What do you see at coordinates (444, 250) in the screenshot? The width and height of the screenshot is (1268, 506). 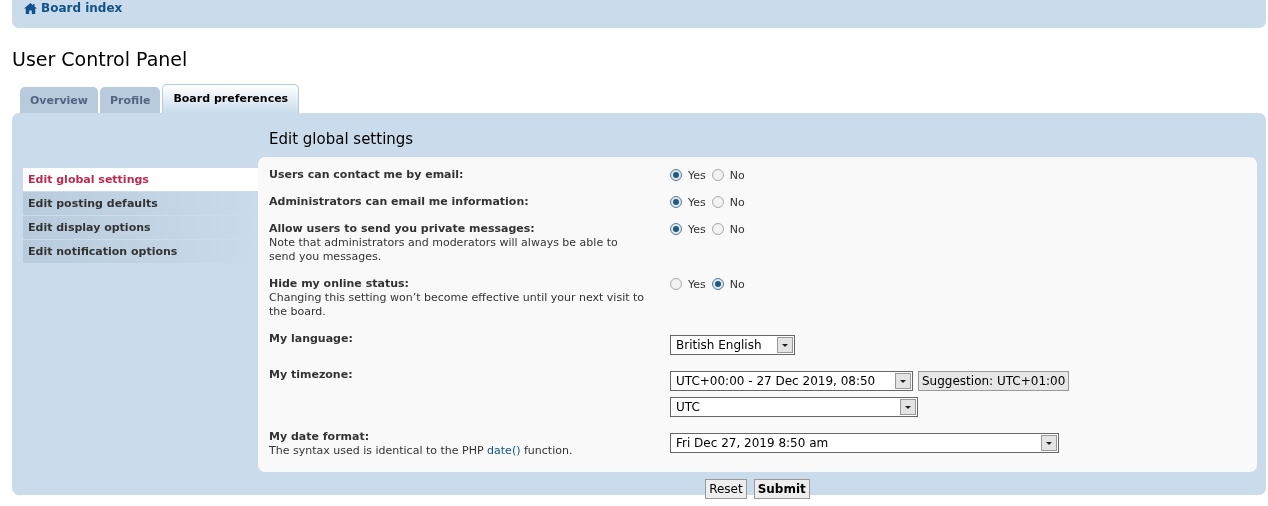 I see `setting-explanation: Note that administrators and moderators will always be able to send you messages.` at bounding box center [444, 250].